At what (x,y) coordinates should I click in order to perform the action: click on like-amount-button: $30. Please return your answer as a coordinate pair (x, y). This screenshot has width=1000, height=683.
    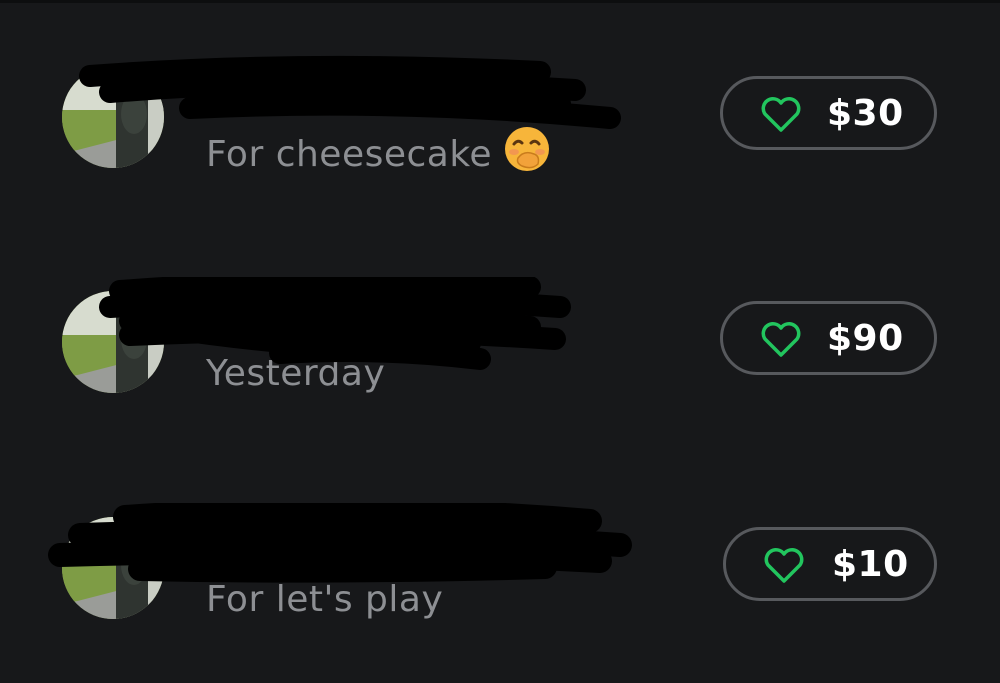
    Looking at the image, I should click on (828, 113).